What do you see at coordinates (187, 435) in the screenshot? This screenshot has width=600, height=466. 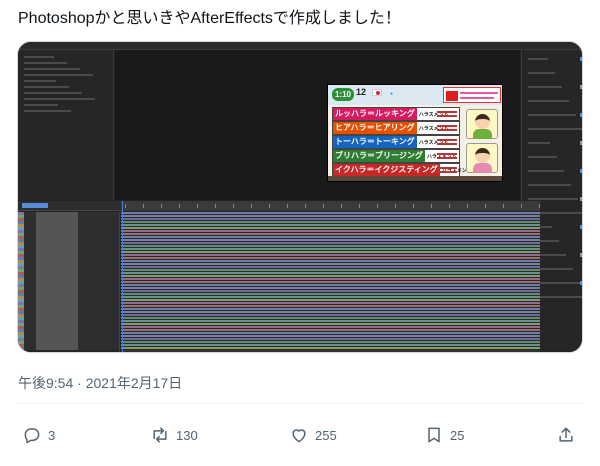 I see `retweet-count: 130` at bounding box center [187, 435].